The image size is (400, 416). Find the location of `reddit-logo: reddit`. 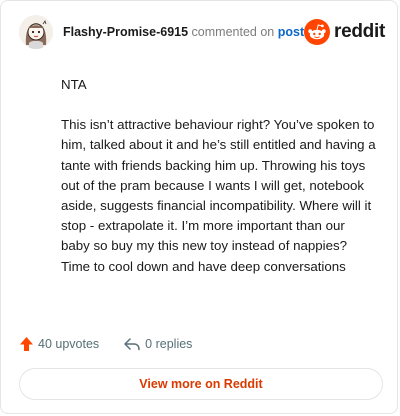

reddit-logo: reddit is located at coordinates (344, 32).